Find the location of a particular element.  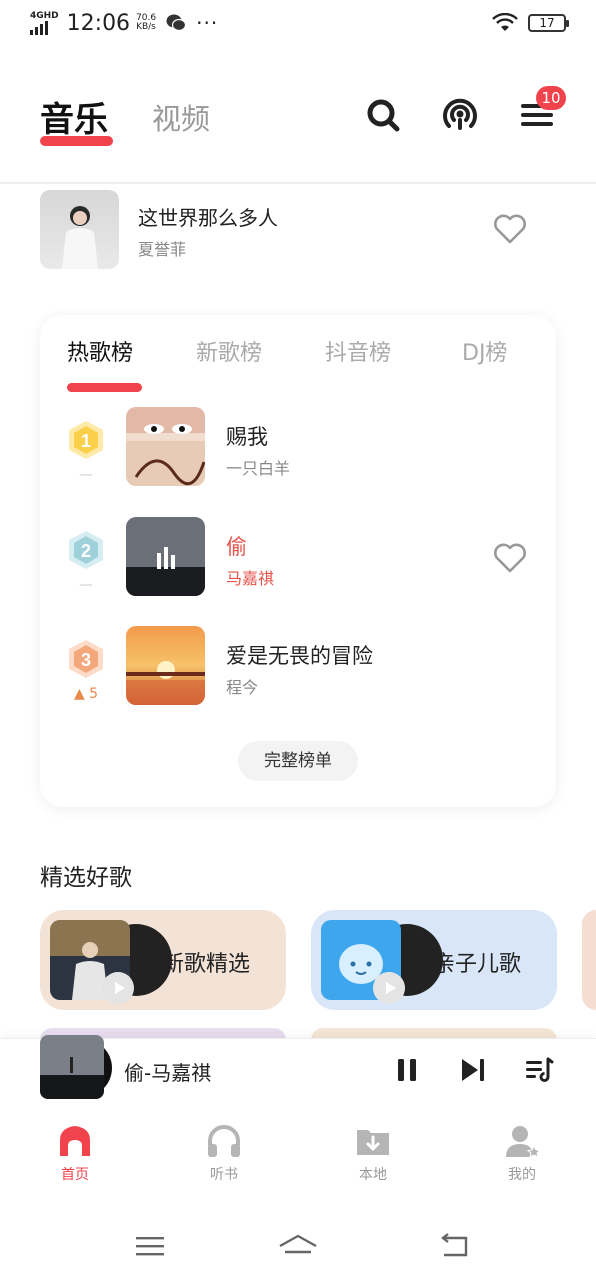

song-title: 爱是无畏的冒险 is located at coordinates (299, 656).